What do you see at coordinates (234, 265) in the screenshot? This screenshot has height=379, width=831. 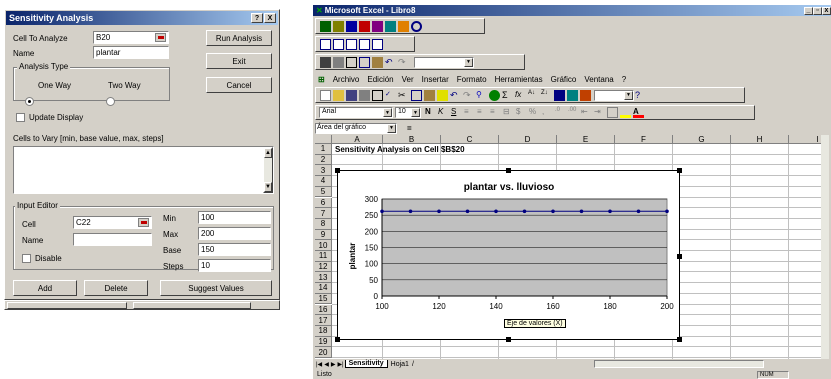 I see `steps-field: 10` at bounding box center [234, 265].